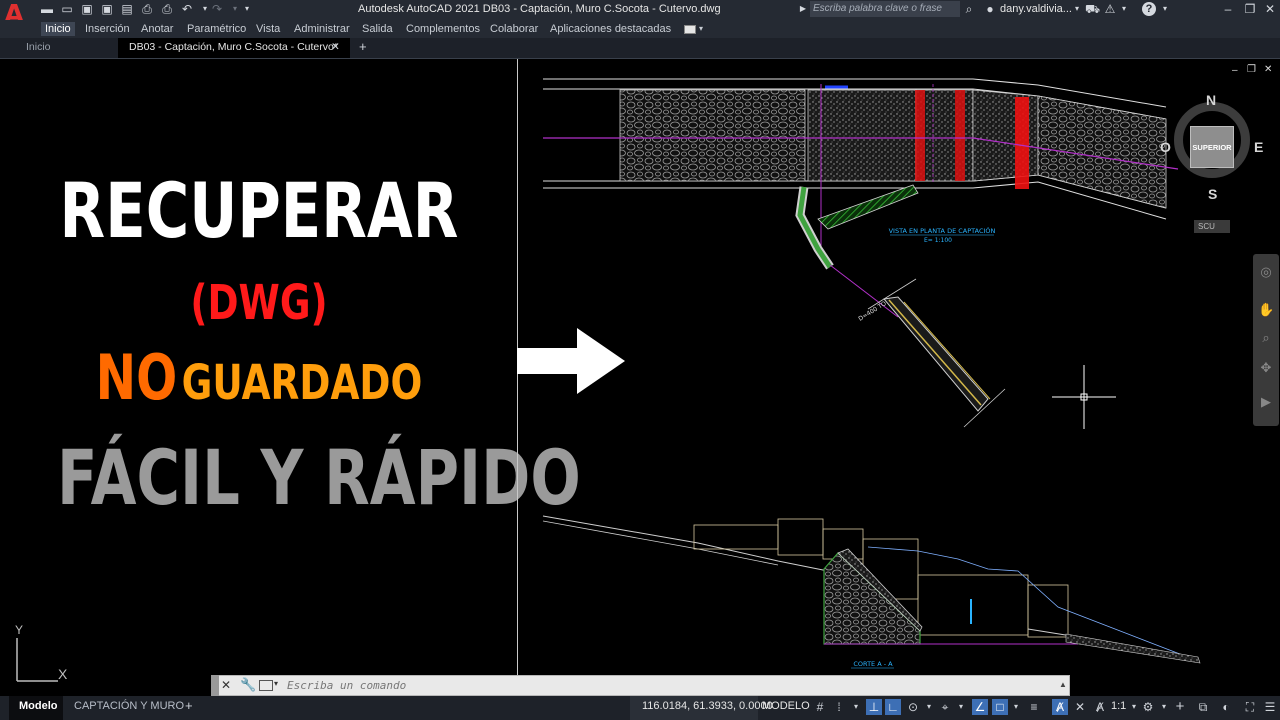 This screenshot has height=720, width=1280. Describe the element at coordinates (1270, 707) in the screenshot. I see `customization-icon: ☰` at that location.